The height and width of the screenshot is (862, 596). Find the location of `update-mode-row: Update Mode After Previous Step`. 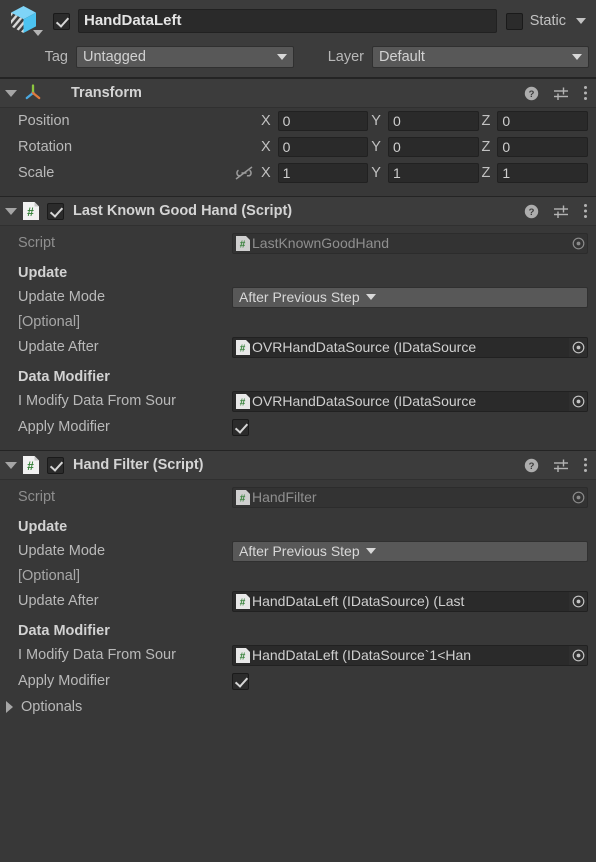

update-mode-row: Update Mode After Previous Step is located at coordinates (298, 297).